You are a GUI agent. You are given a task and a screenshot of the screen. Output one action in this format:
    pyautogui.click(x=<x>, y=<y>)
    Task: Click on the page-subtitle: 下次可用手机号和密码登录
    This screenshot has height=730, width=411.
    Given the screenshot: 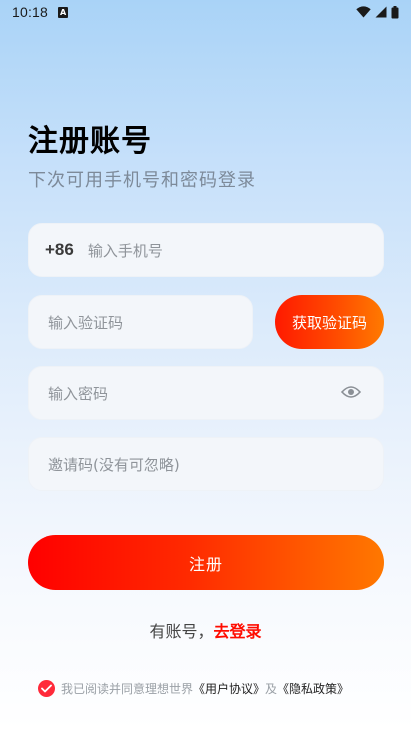 What is the action you would take?
    pyautogui.click(x=142, y=180)
    